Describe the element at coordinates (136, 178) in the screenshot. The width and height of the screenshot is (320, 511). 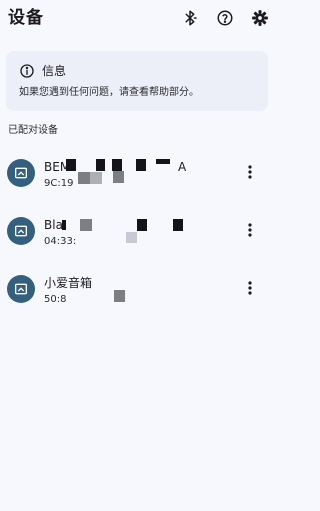
I see `device-item: BEM A 9C:19` at that location.